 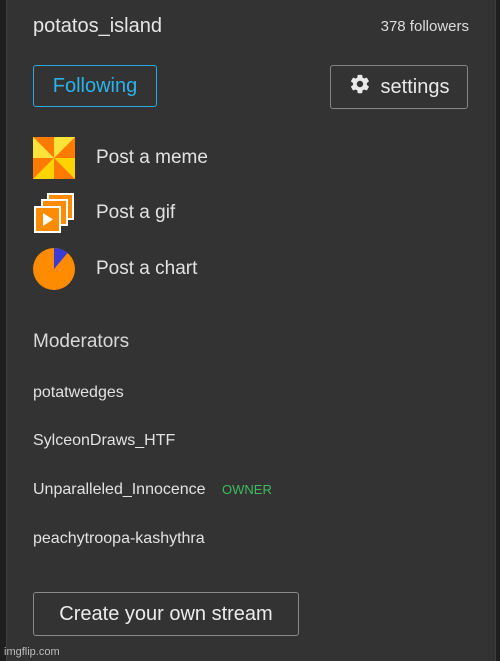 I want to click on pinwheel-meme-icon, so click(x=54, y=158).